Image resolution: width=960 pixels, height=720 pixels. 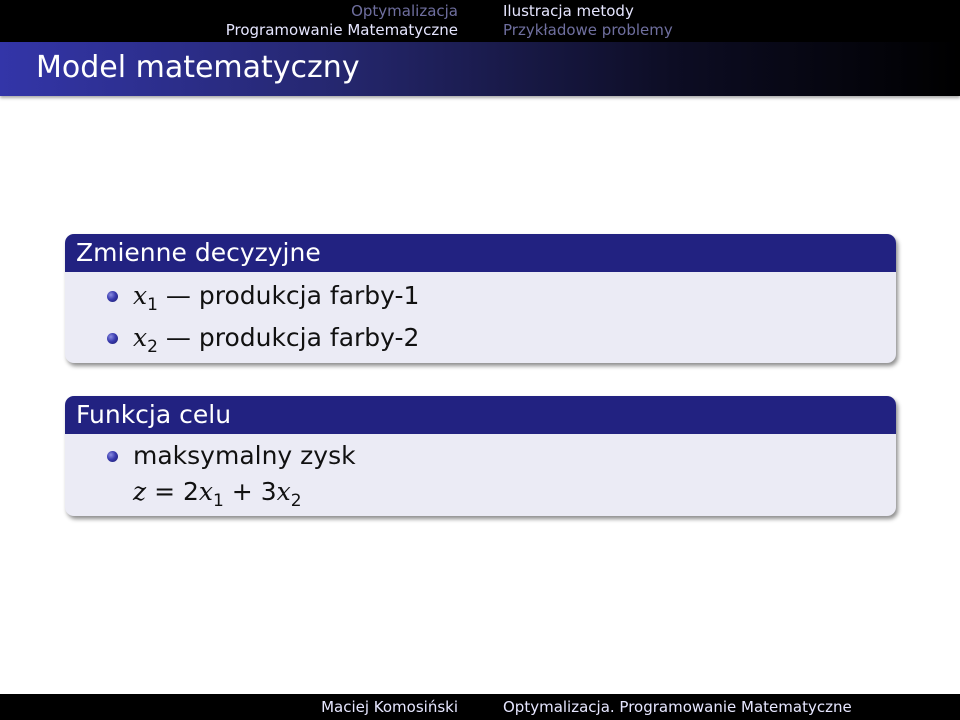 I want to click on item-content: x2 — produkcja farby-2, so click(x=276, y=340).